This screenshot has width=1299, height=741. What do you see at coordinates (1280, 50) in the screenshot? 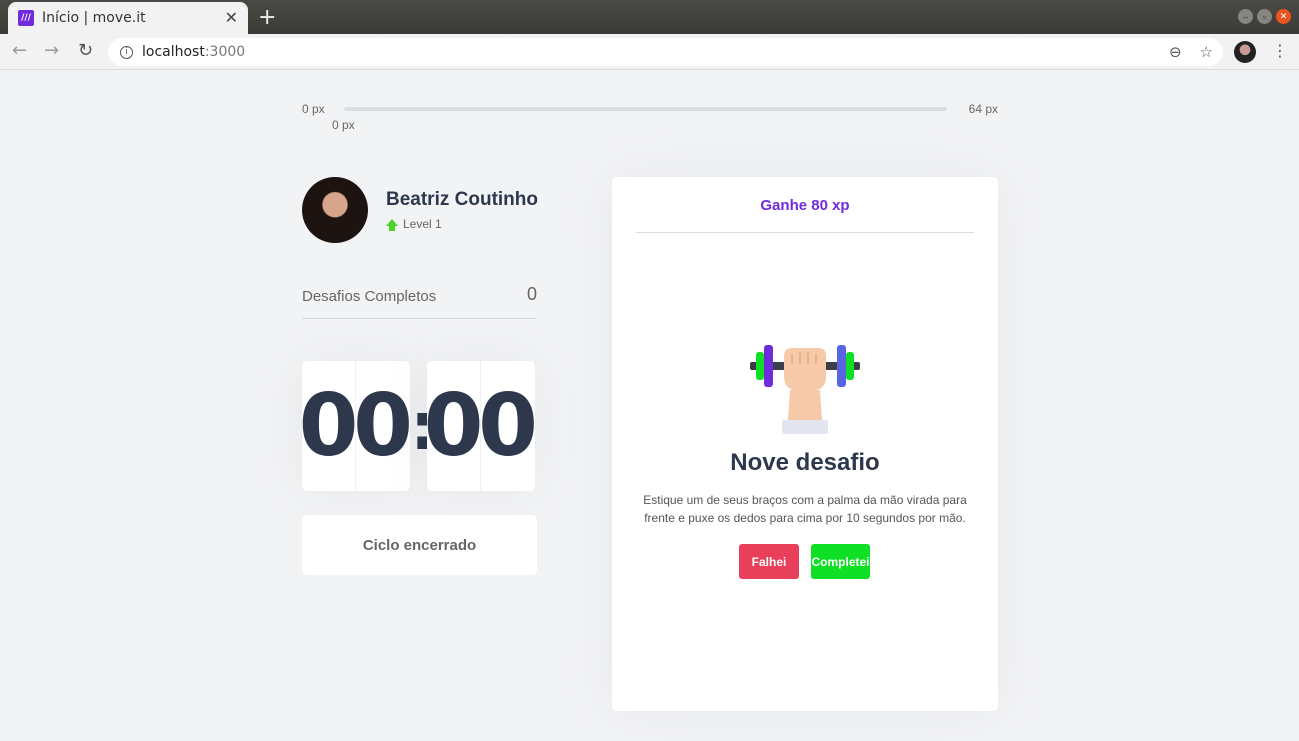
I see `browser-menu-icon: ⋮` at bounding box center [1280, 50].